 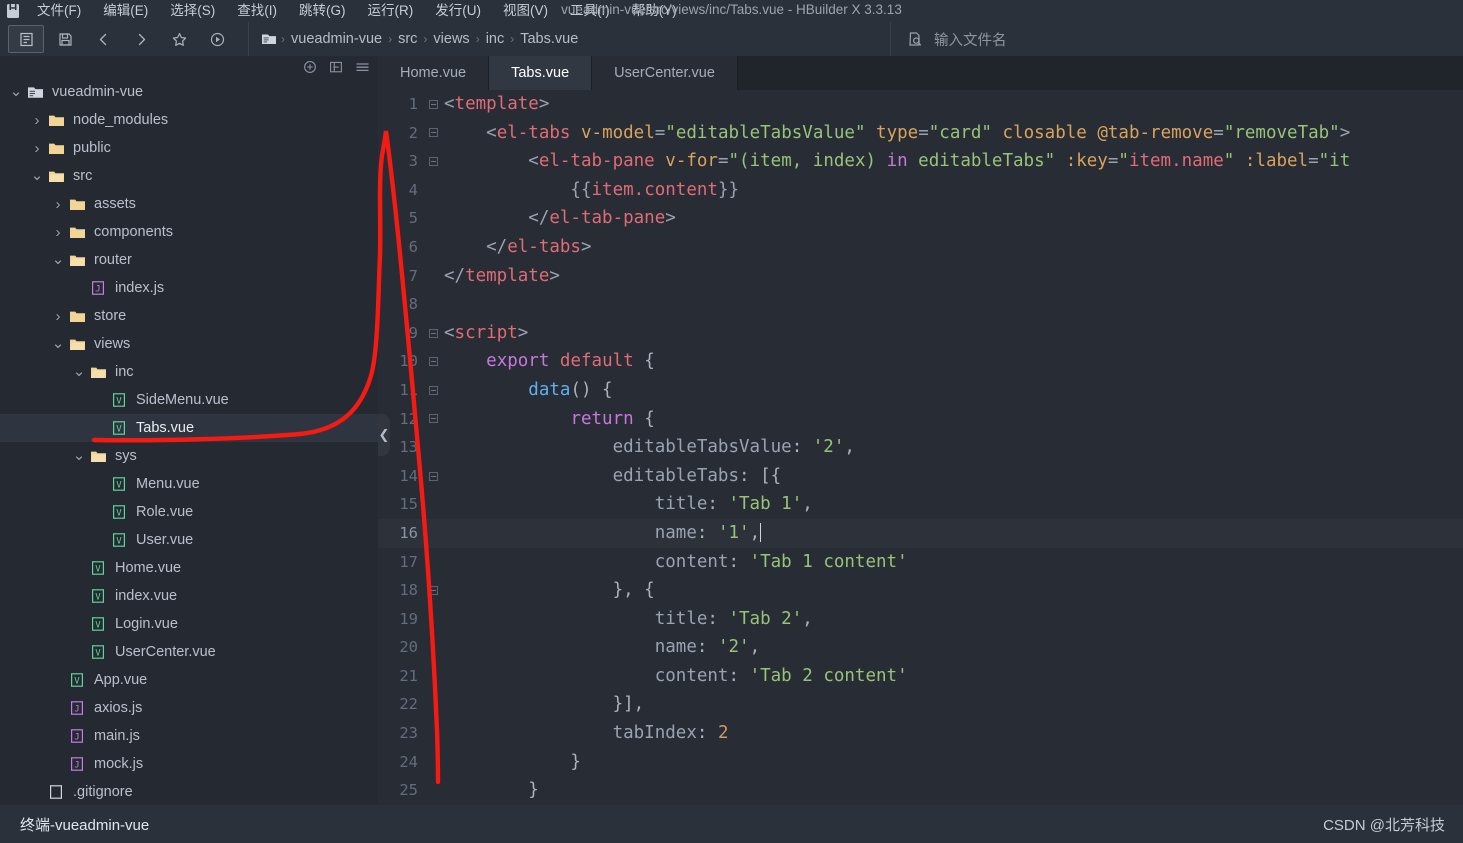 What do you see at coordinates (920, 790) in the screenshot?
I see `code-line: 25 }` at bounding box center [920, 790].